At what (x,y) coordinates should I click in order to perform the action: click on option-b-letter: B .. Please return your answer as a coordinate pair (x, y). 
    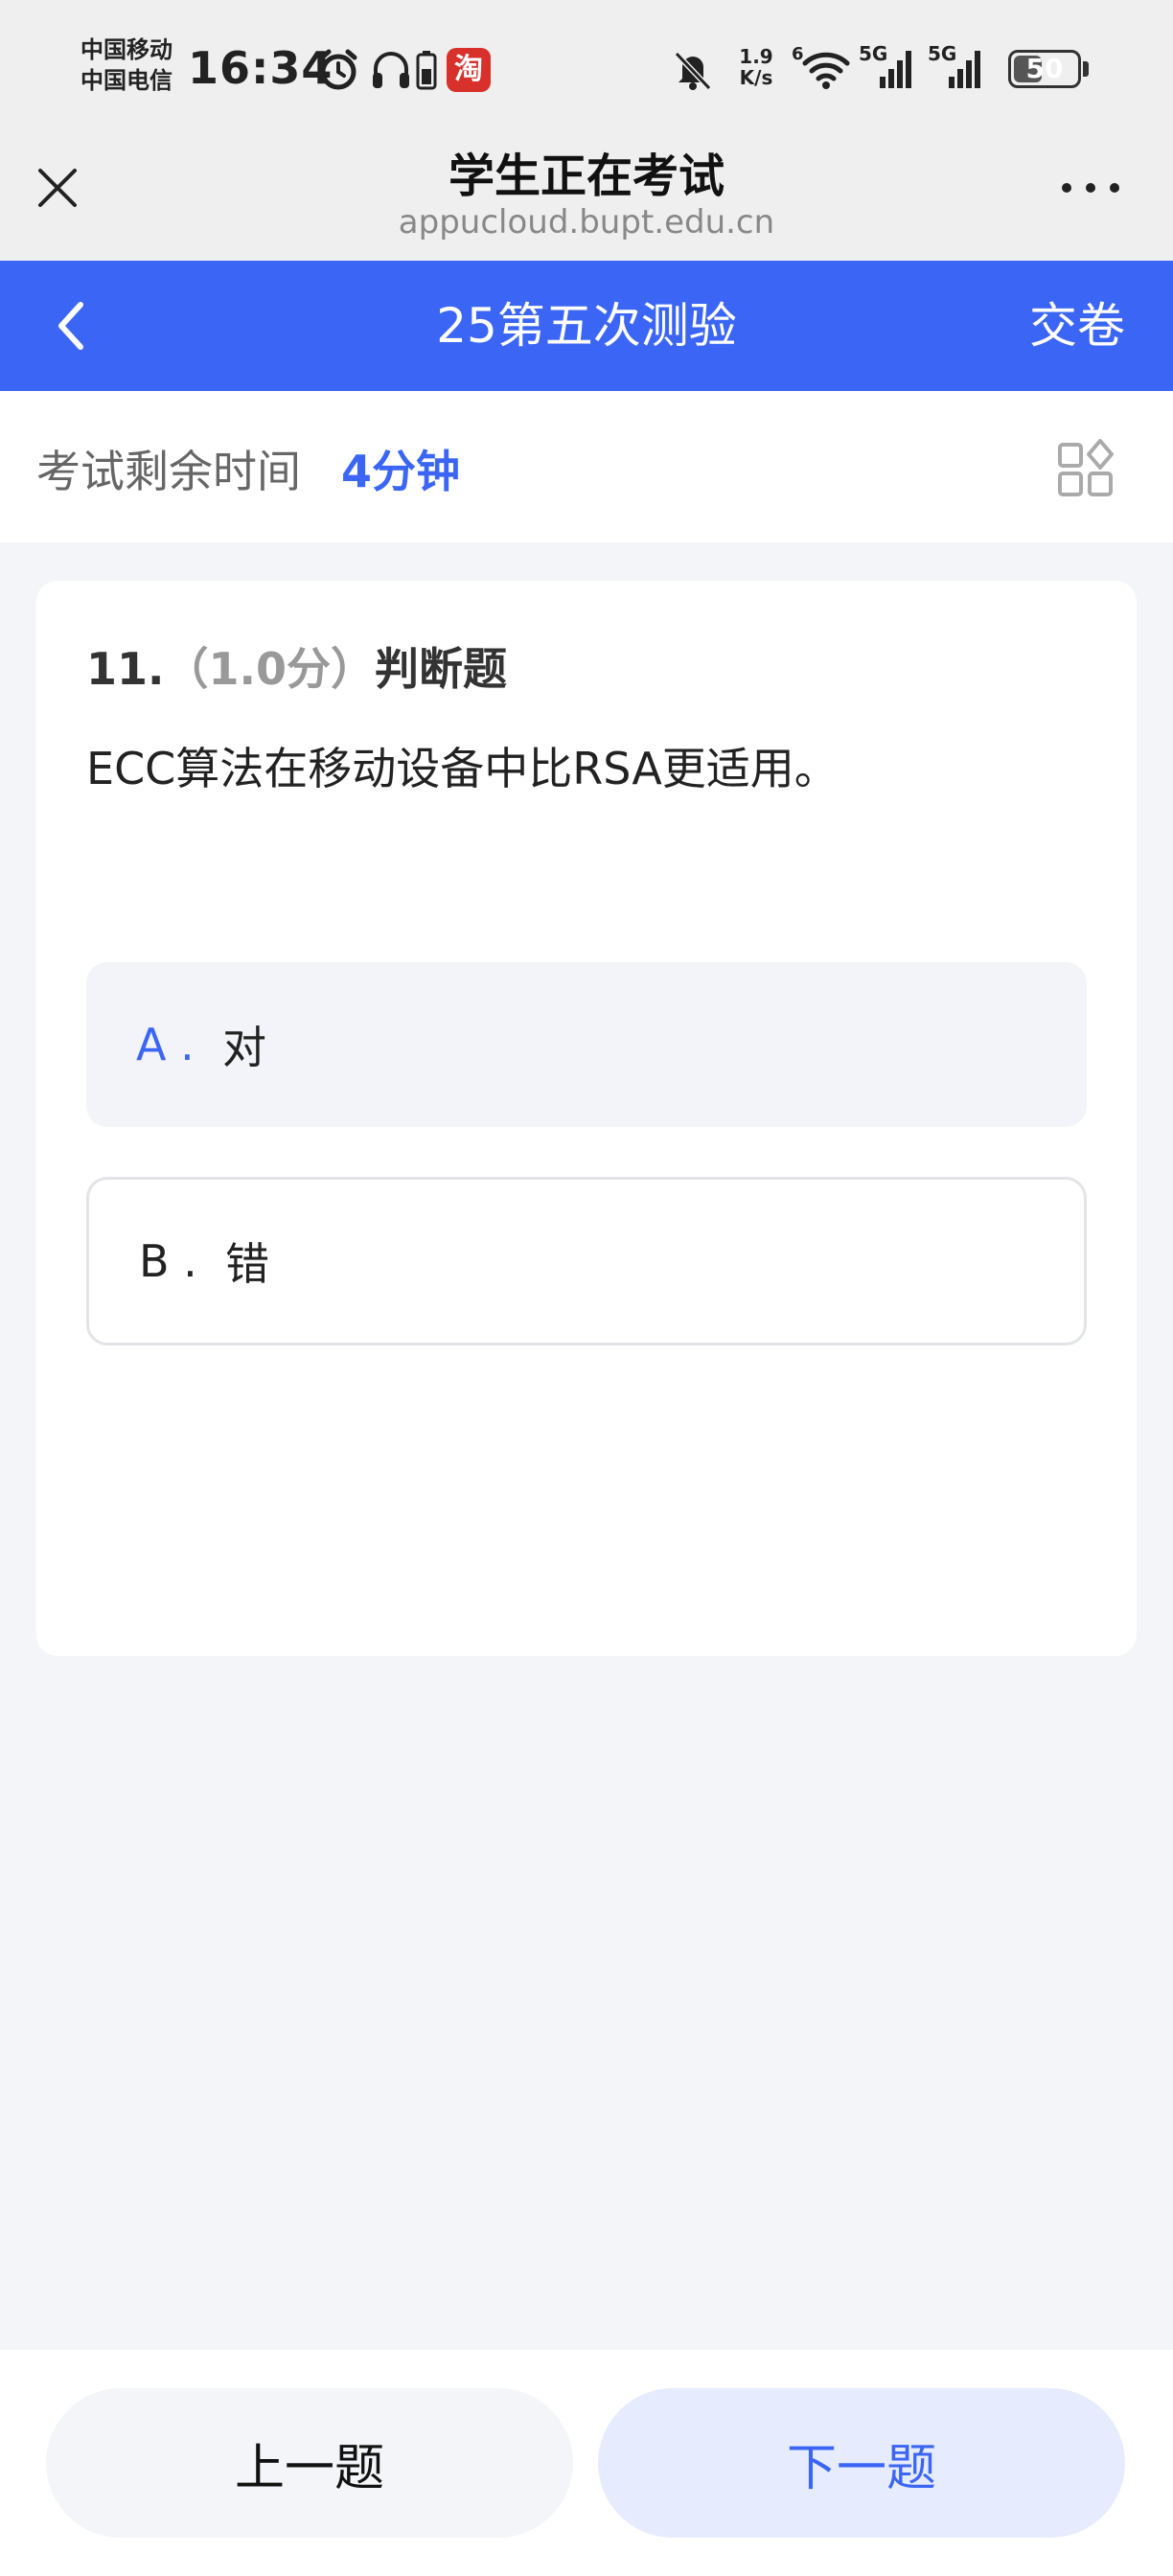
    Looking at the image, I should click on (168, 1261).